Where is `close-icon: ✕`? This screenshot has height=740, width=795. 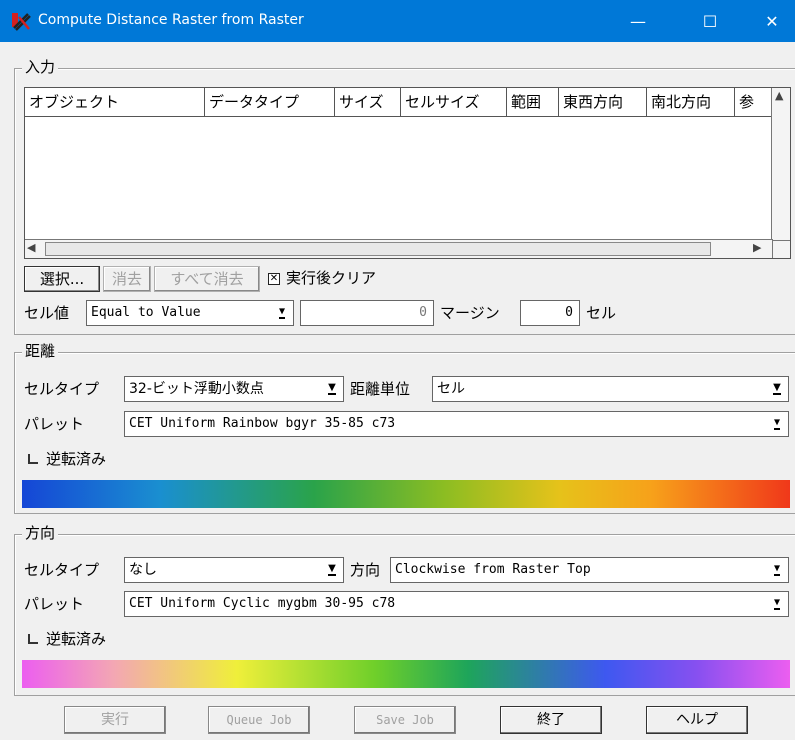
close-icon: ✕ is located at coordinates (772, 21).